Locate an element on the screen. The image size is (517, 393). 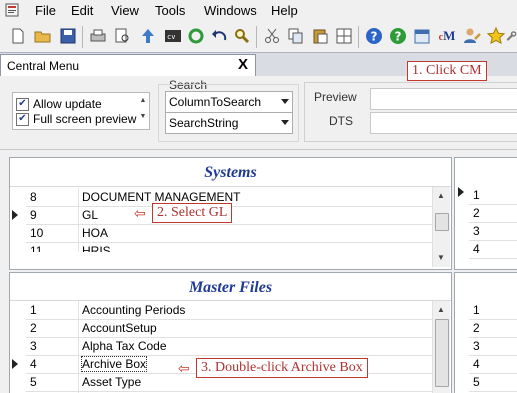
table-row: 11 HRIS is located at coordinates (229, 247).